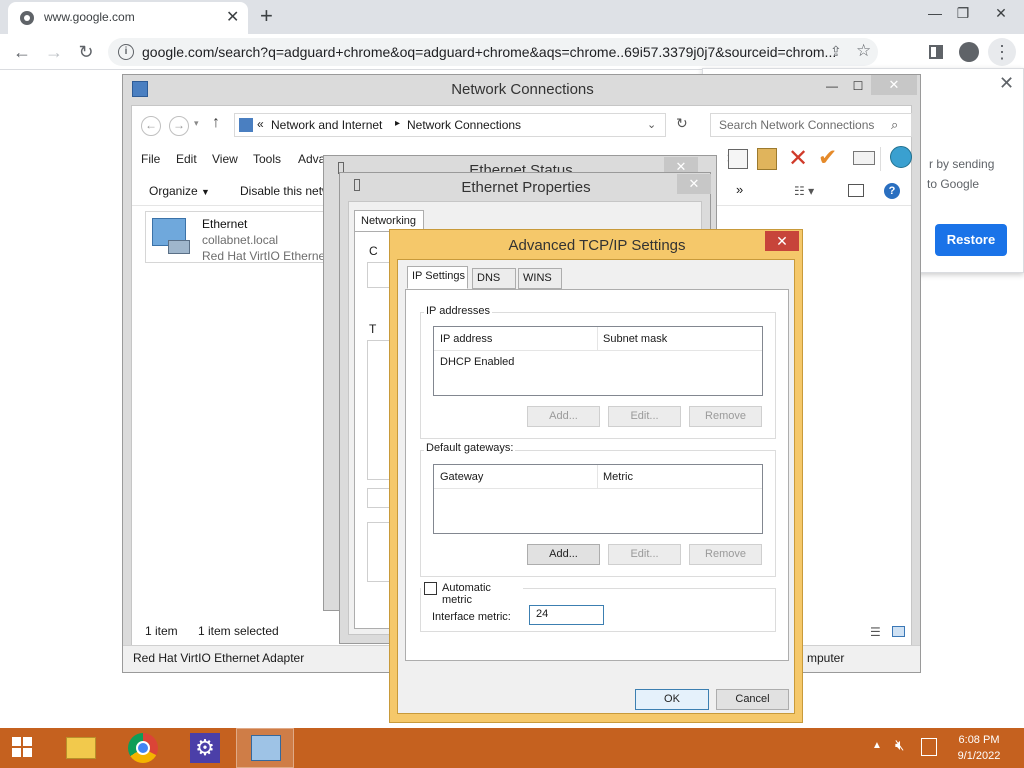 The height and width of the screenshot is (768, 1024). I want to click on tab-close-icon: ✕, so click(232, 17).